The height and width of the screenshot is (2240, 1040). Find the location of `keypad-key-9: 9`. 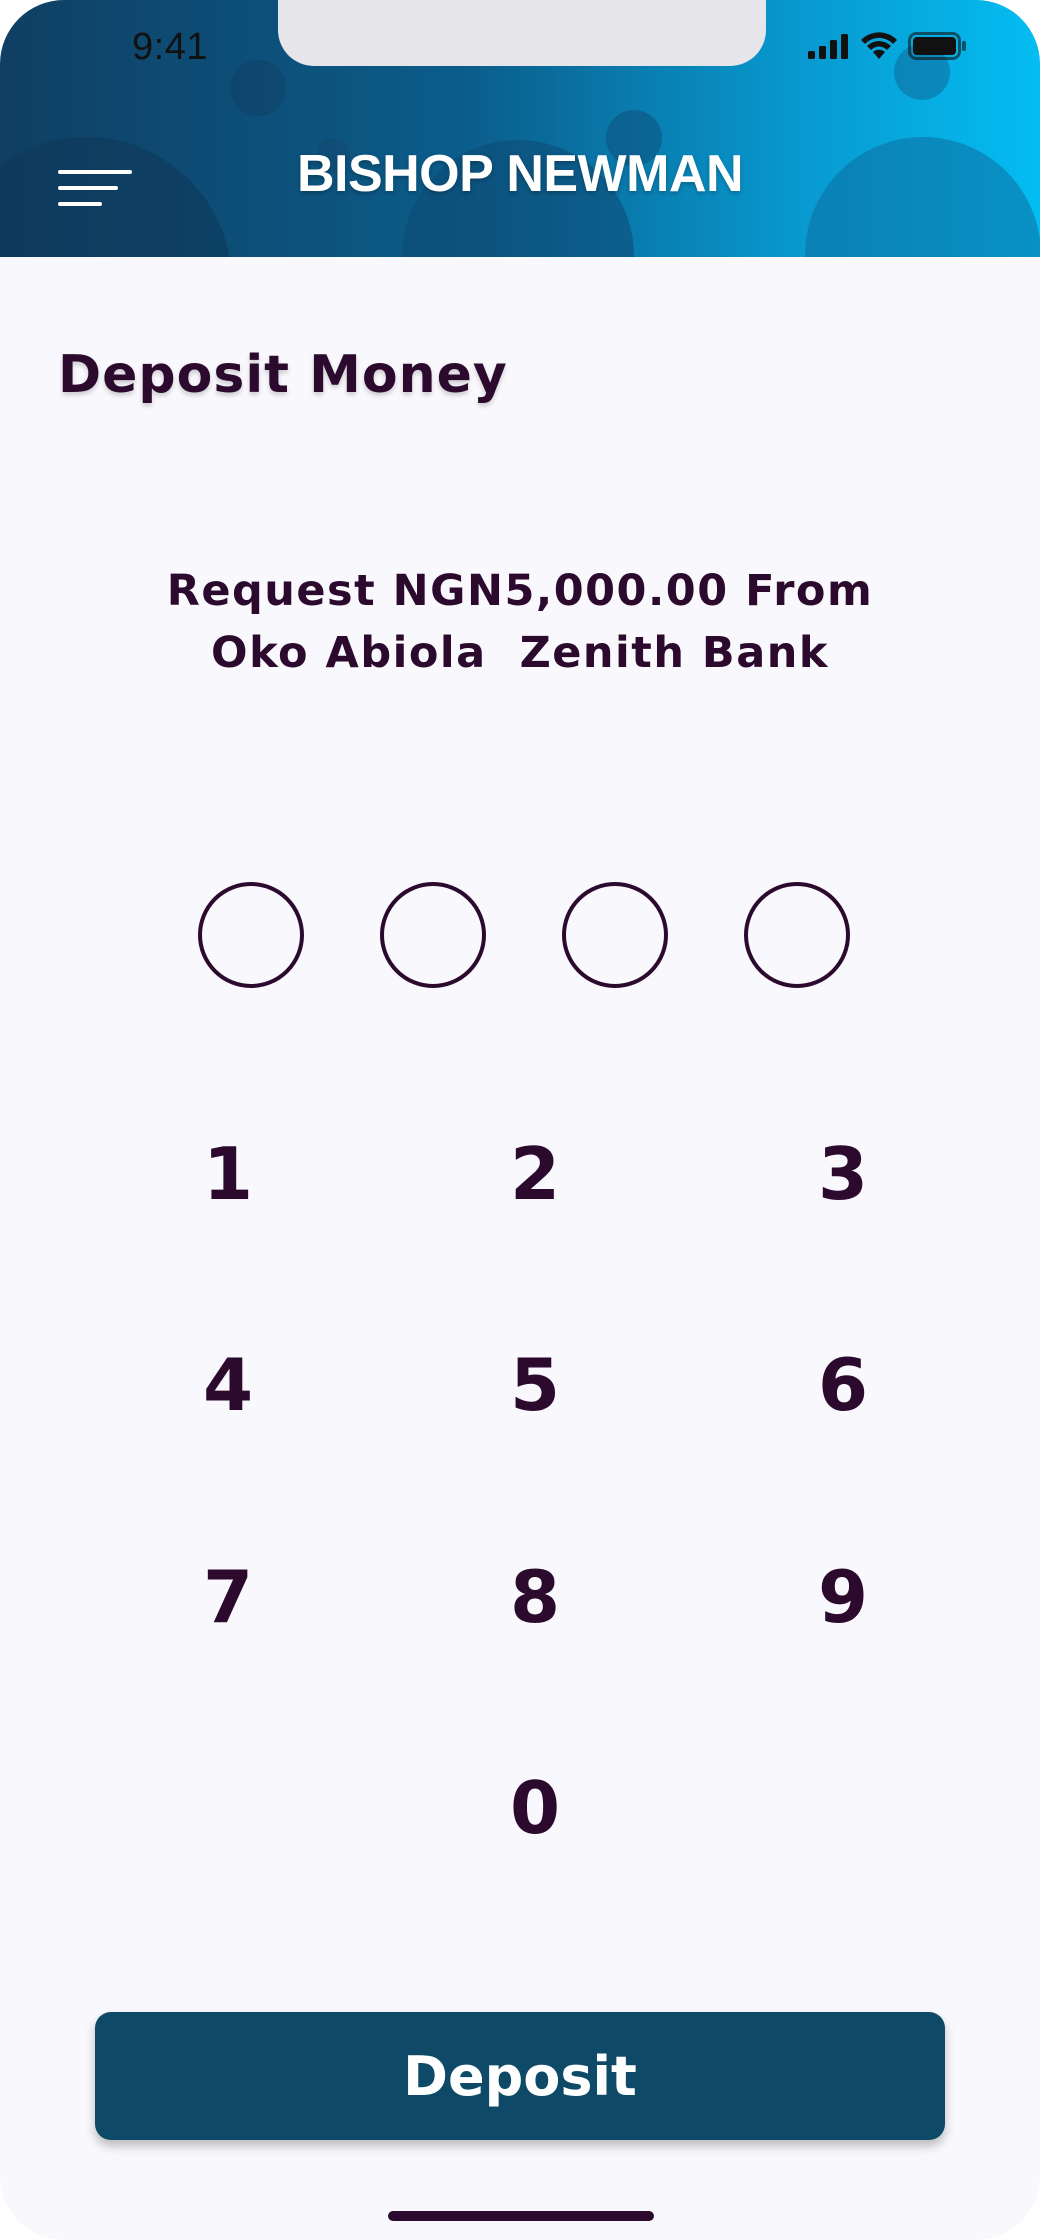

keypad-key-9: 9 is located at coordinates (843, 1597).